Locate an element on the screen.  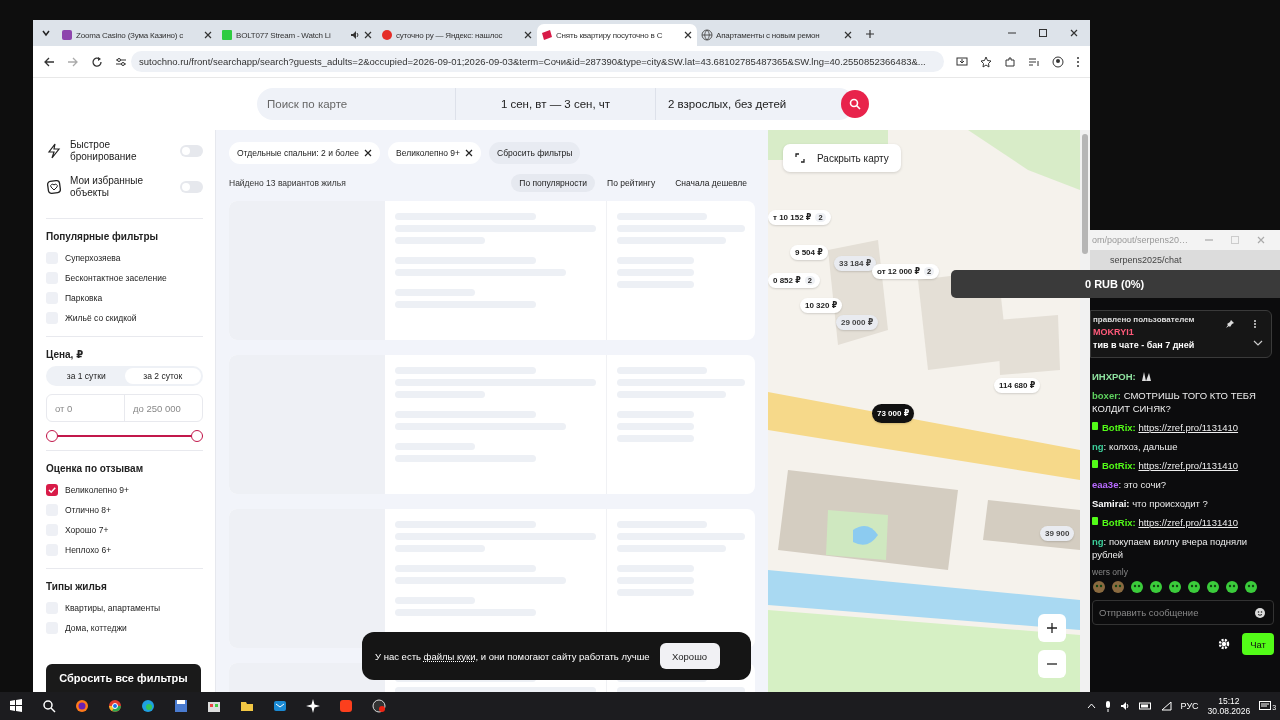
maximize-icon is located at coordinates (1043, 33).